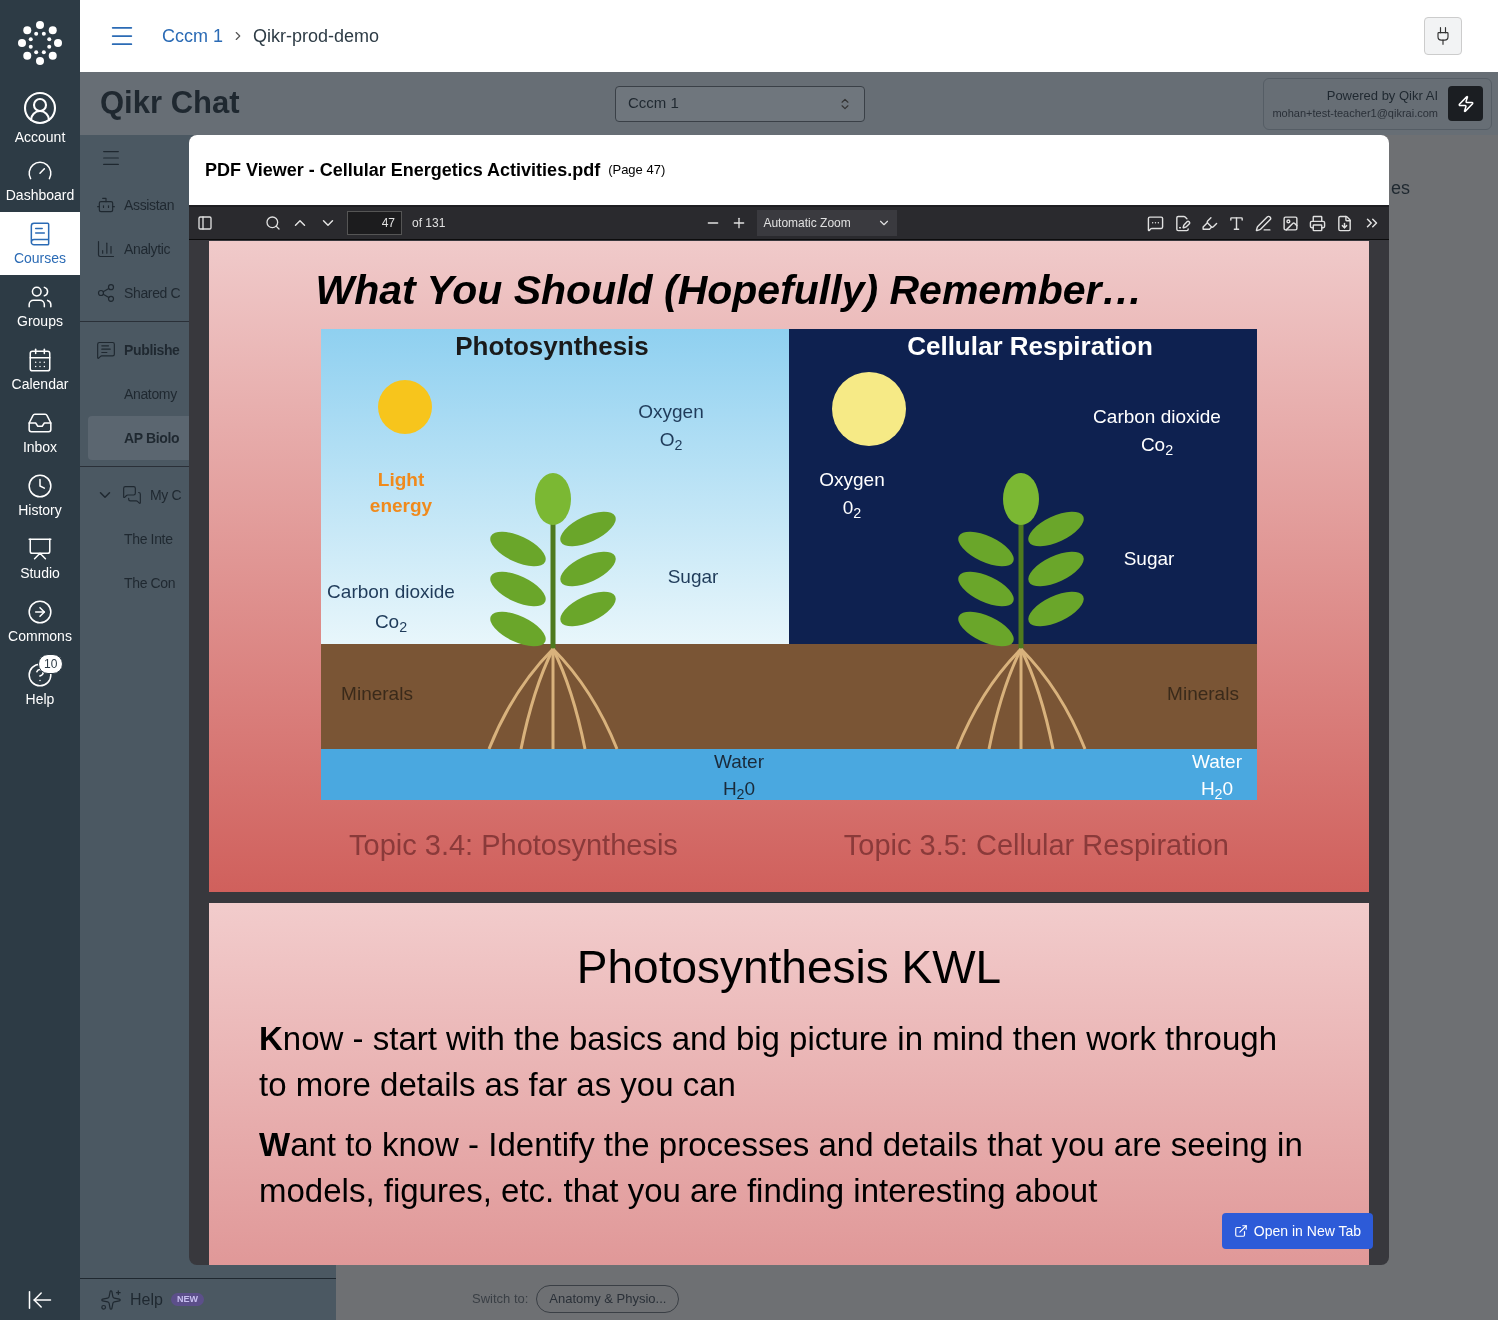 Image resolution: width=1498 pixels, height=1320 pixels. Describe the element at coordinates (187, 1299) in the screenshot. I see `new-badge: NEW` at that location.